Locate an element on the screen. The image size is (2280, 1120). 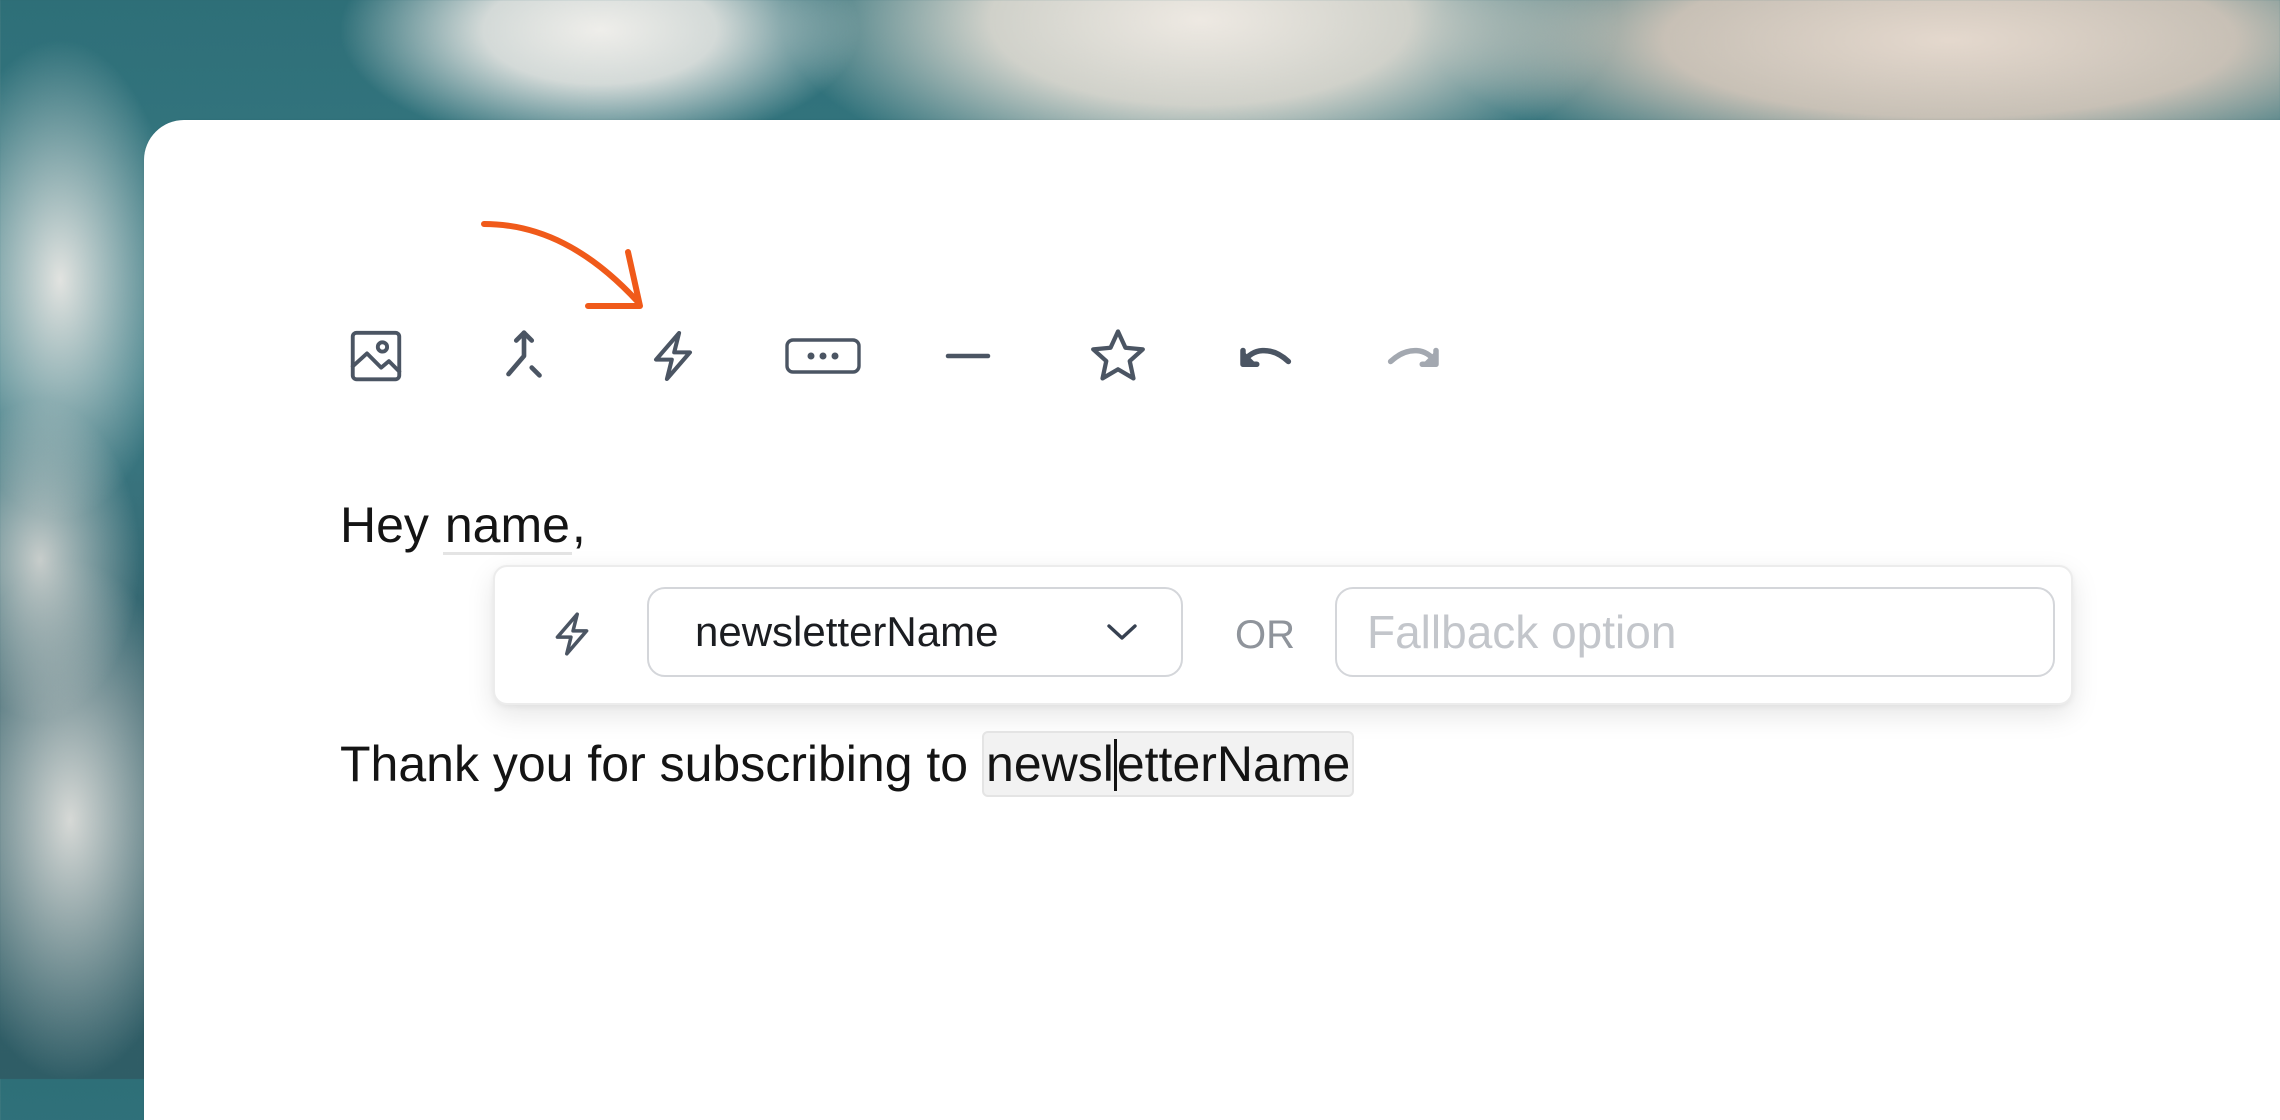
fallback-option-input is located at coordinates (1695, 632).